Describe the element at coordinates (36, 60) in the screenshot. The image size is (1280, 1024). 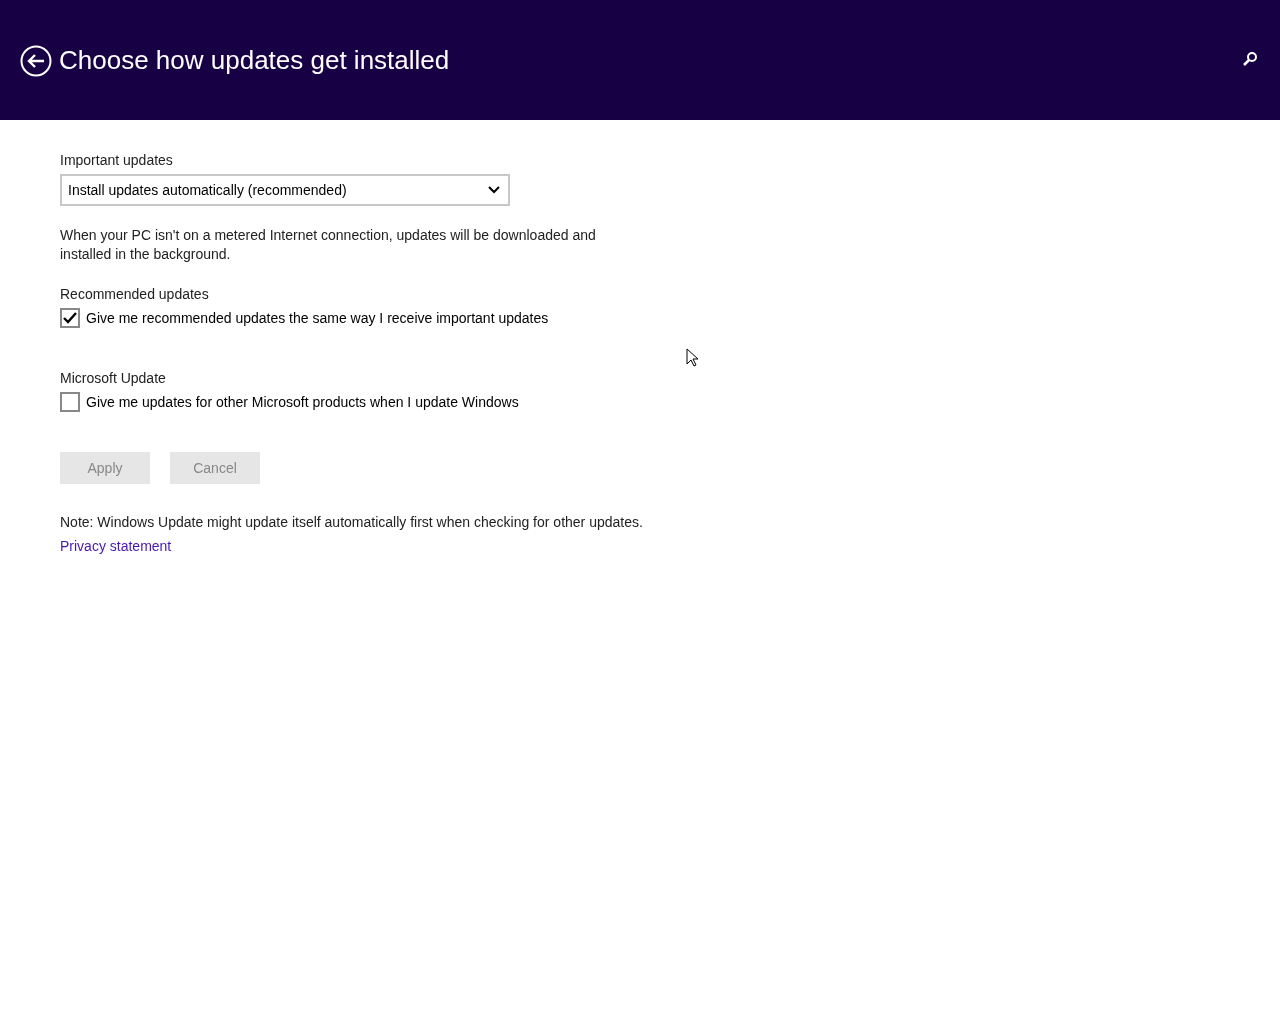
I see `back-icon` at that location.